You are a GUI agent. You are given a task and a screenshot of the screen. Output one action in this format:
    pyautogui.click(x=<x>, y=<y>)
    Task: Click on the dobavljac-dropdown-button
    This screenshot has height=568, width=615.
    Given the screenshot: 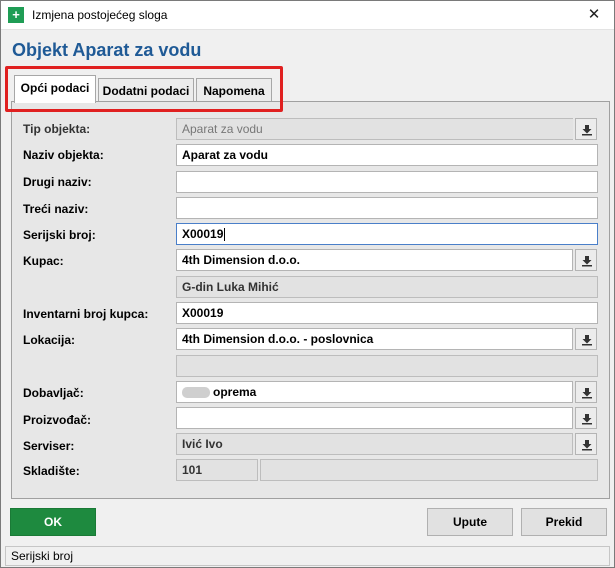 What is the action you would take?
    pyautogui.click(x=586, y=392)
    